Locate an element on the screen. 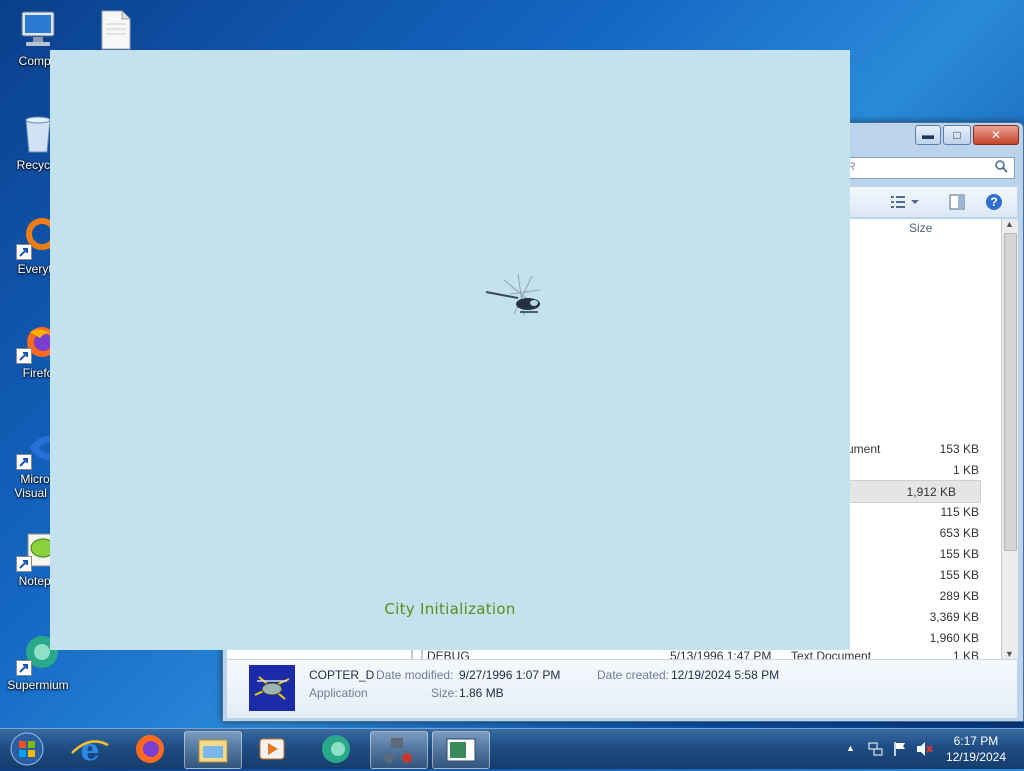 Image resolution: width=1024 pixels, height=771 pixels. start-orb-icon is located at coordinates (27, 749).